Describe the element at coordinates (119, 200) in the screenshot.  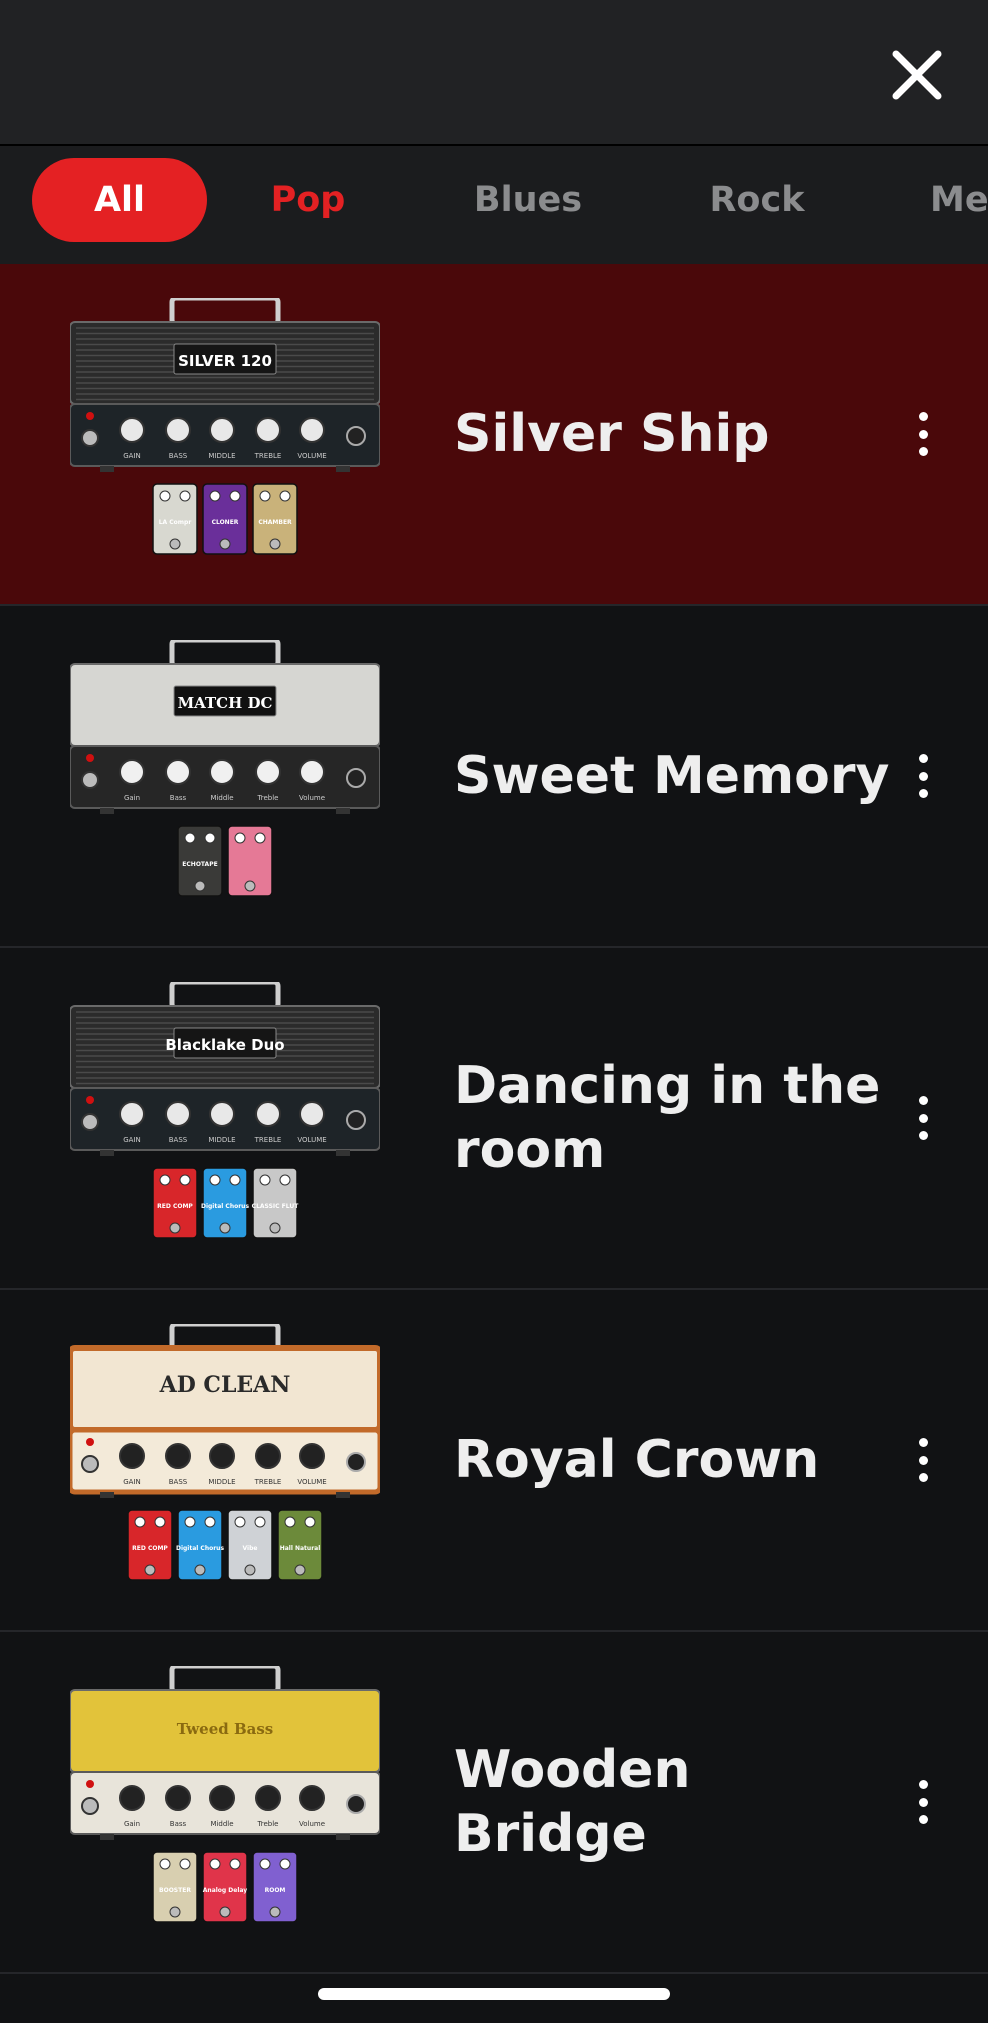
I see `tab-all: All` at that location.